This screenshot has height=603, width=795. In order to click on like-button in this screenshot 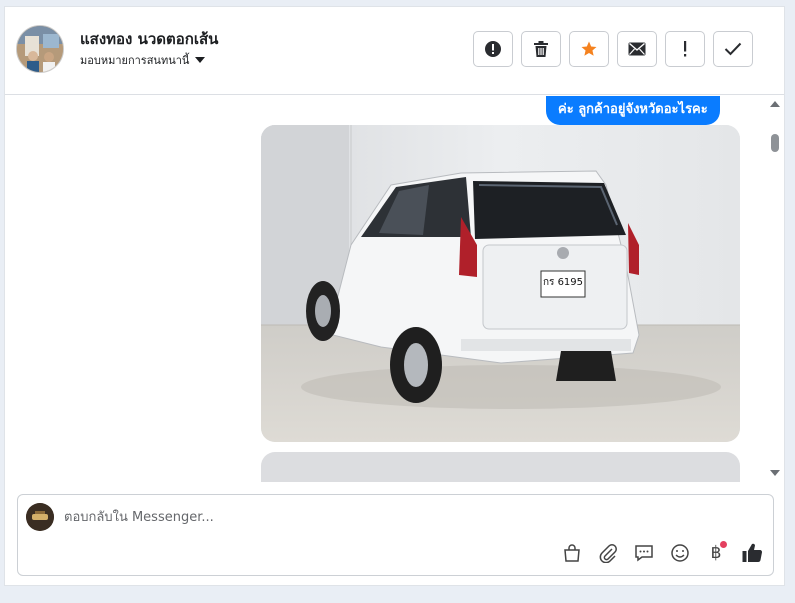, I will do `click(752, 553)`.